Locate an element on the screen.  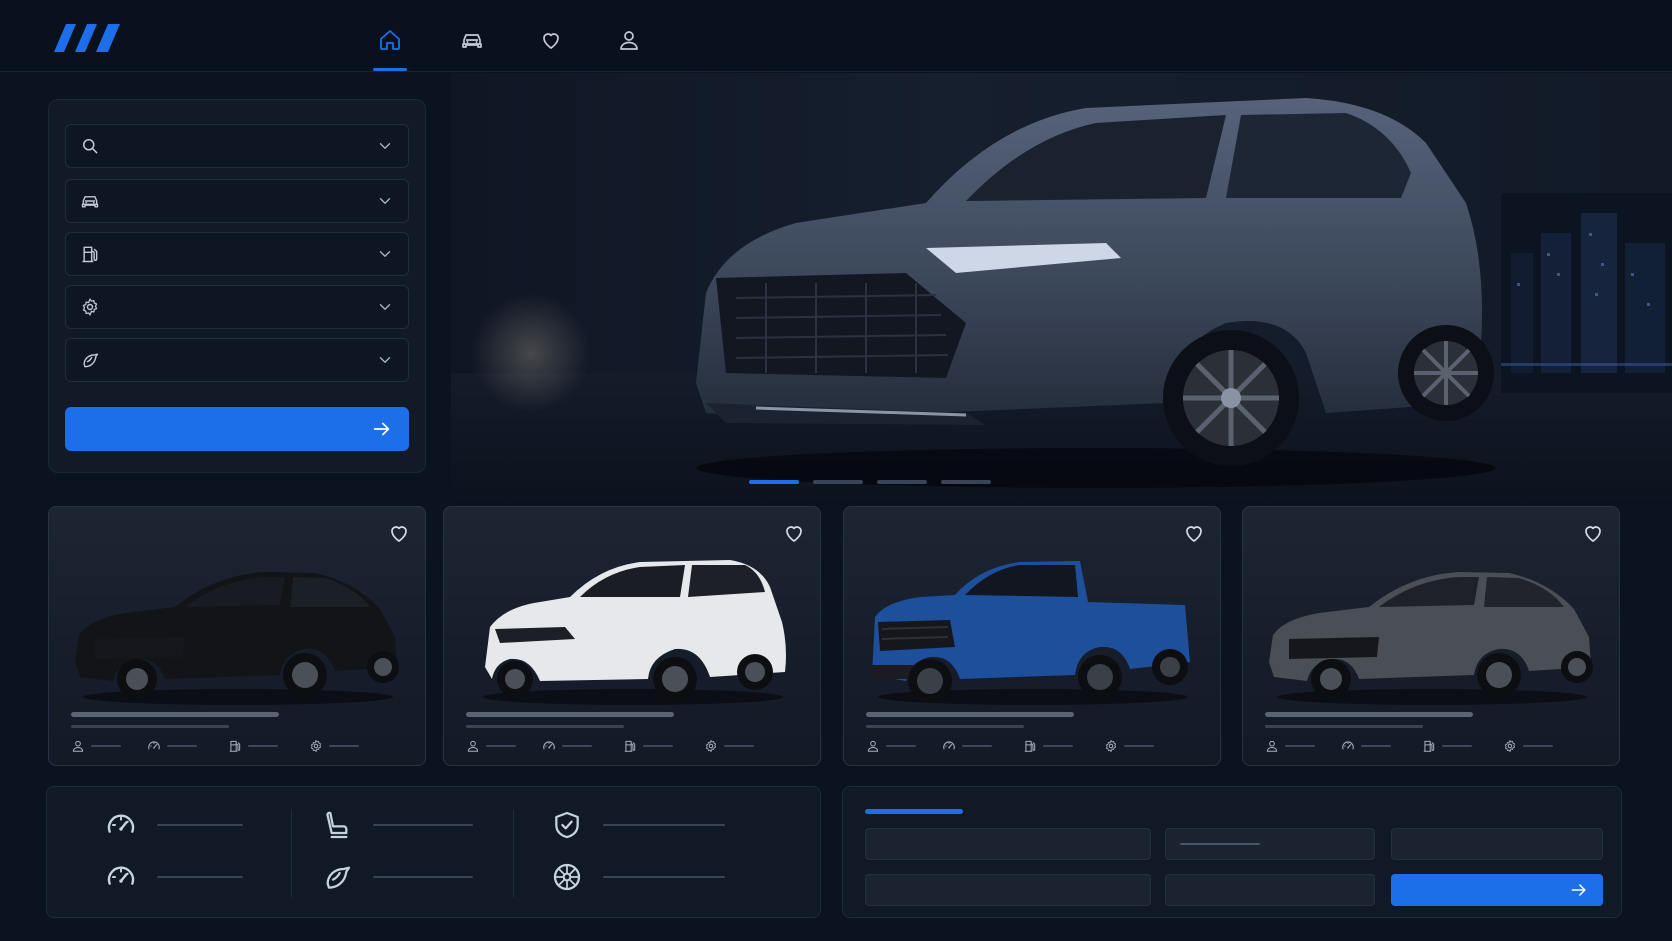
booking-panel is located at coordinates (1232, 852).